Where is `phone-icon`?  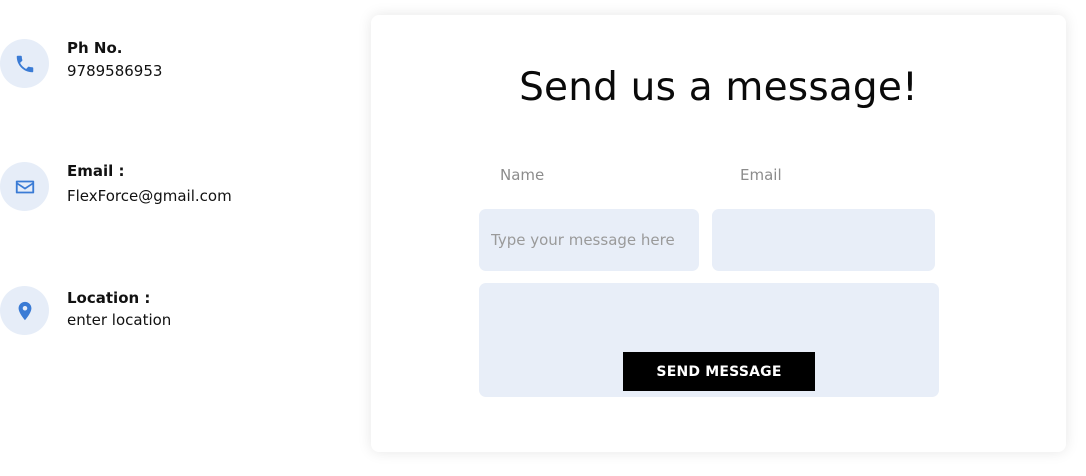
phone-icon is located at coordinates (24, 63).